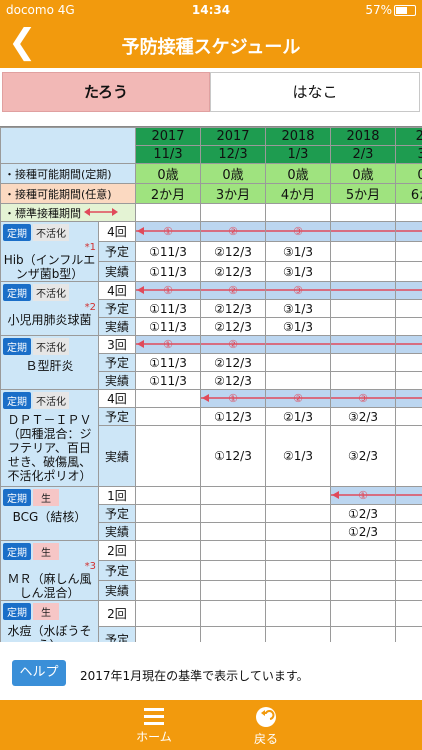 This screenshot has height=750, width=422. What do you see at coordinates (50, 267) in the screenshot?
I see `vaccine-name: Hib（インフルエンザ菌b型）` at bounding box center [50, 267].